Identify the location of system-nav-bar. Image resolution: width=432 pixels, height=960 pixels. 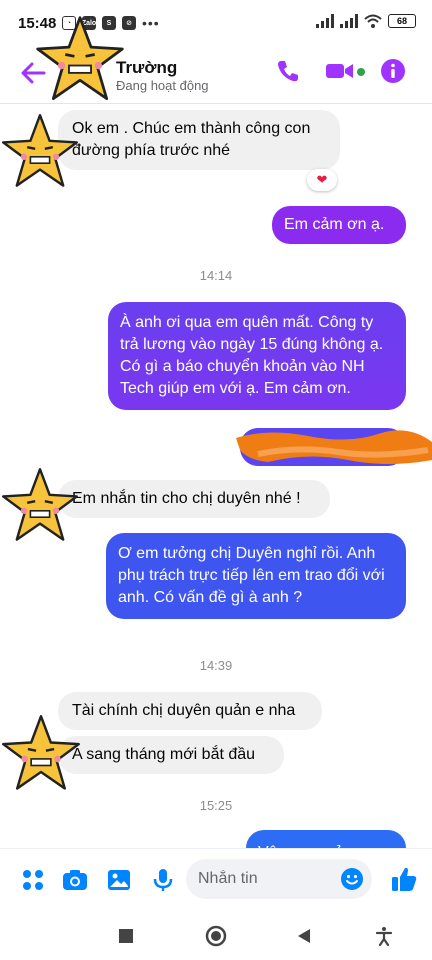
(216, 935).